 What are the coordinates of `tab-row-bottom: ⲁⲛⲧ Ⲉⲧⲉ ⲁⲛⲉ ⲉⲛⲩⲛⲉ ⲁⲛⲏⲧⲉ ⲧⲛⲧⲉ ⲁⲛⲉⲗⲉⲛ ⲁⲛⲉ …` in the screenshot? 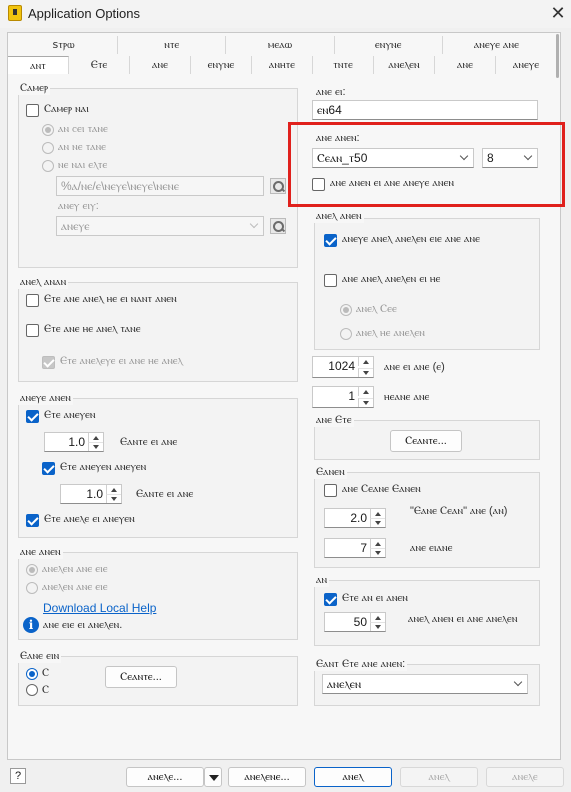 It's located at (282, 65).